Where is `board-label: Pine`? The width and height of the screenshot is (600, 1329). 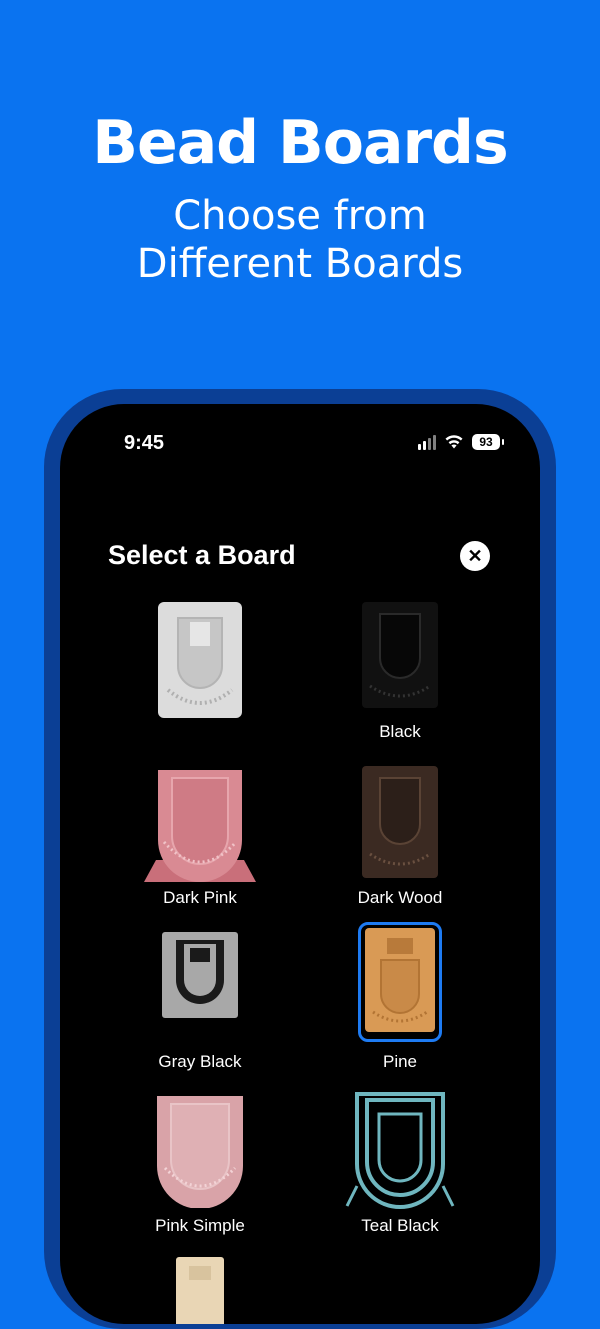
board-label: Pine is located at coordinates (400, 1061).